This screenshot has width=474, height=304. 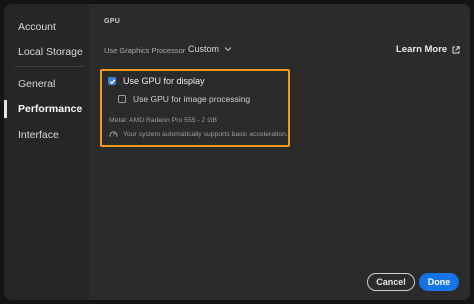 What do you see at coordinates (112, 21) in the screenshot?
I see `section-title: GPU` at bounding box center [112, 21].